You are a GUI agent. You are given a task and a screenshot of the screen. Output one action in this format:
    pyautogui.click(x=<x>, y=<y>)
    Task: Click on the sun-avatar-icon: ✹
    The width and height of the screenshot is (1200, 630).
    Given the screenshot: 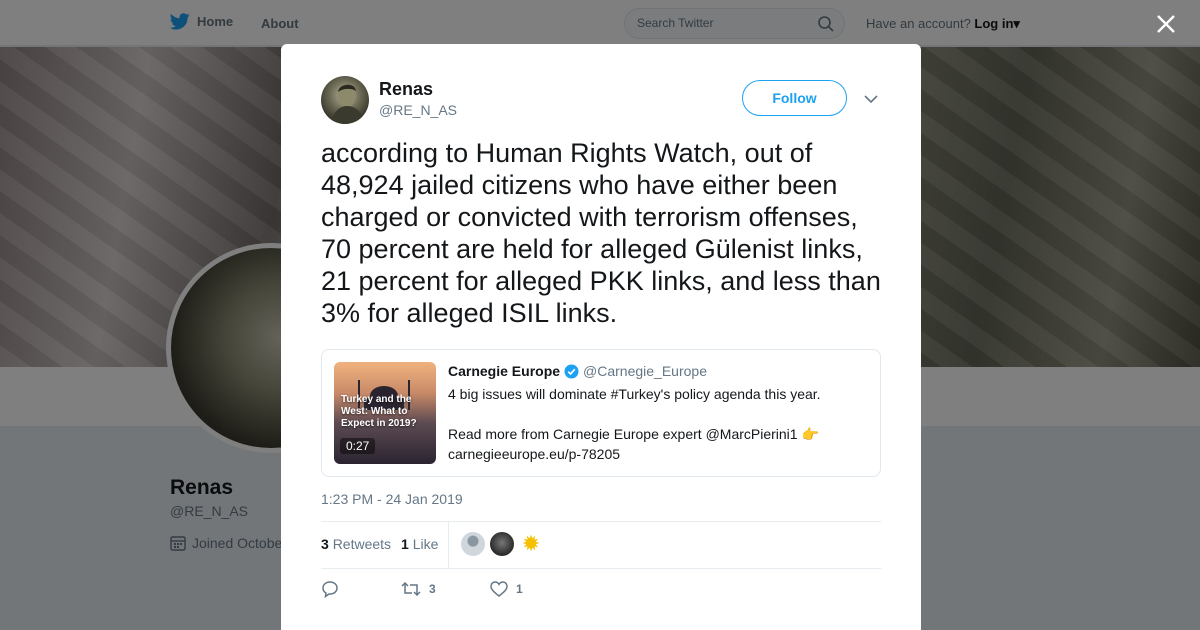 What is the action you would take?
    pyautogui.click(x=531, y=544)
    